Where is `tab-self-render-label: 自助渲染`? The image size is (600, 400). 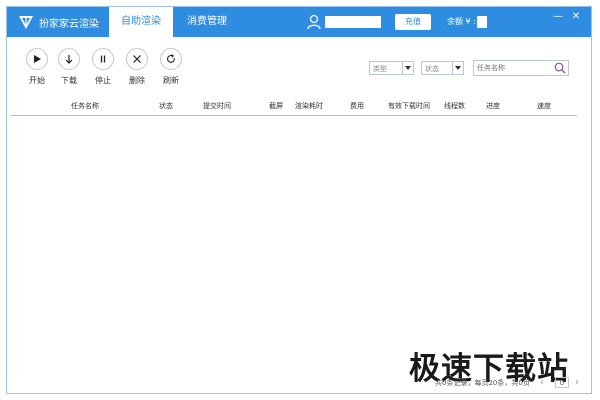 tab-self-render-label: 自助渲染 is located at coordinates (141, 21).